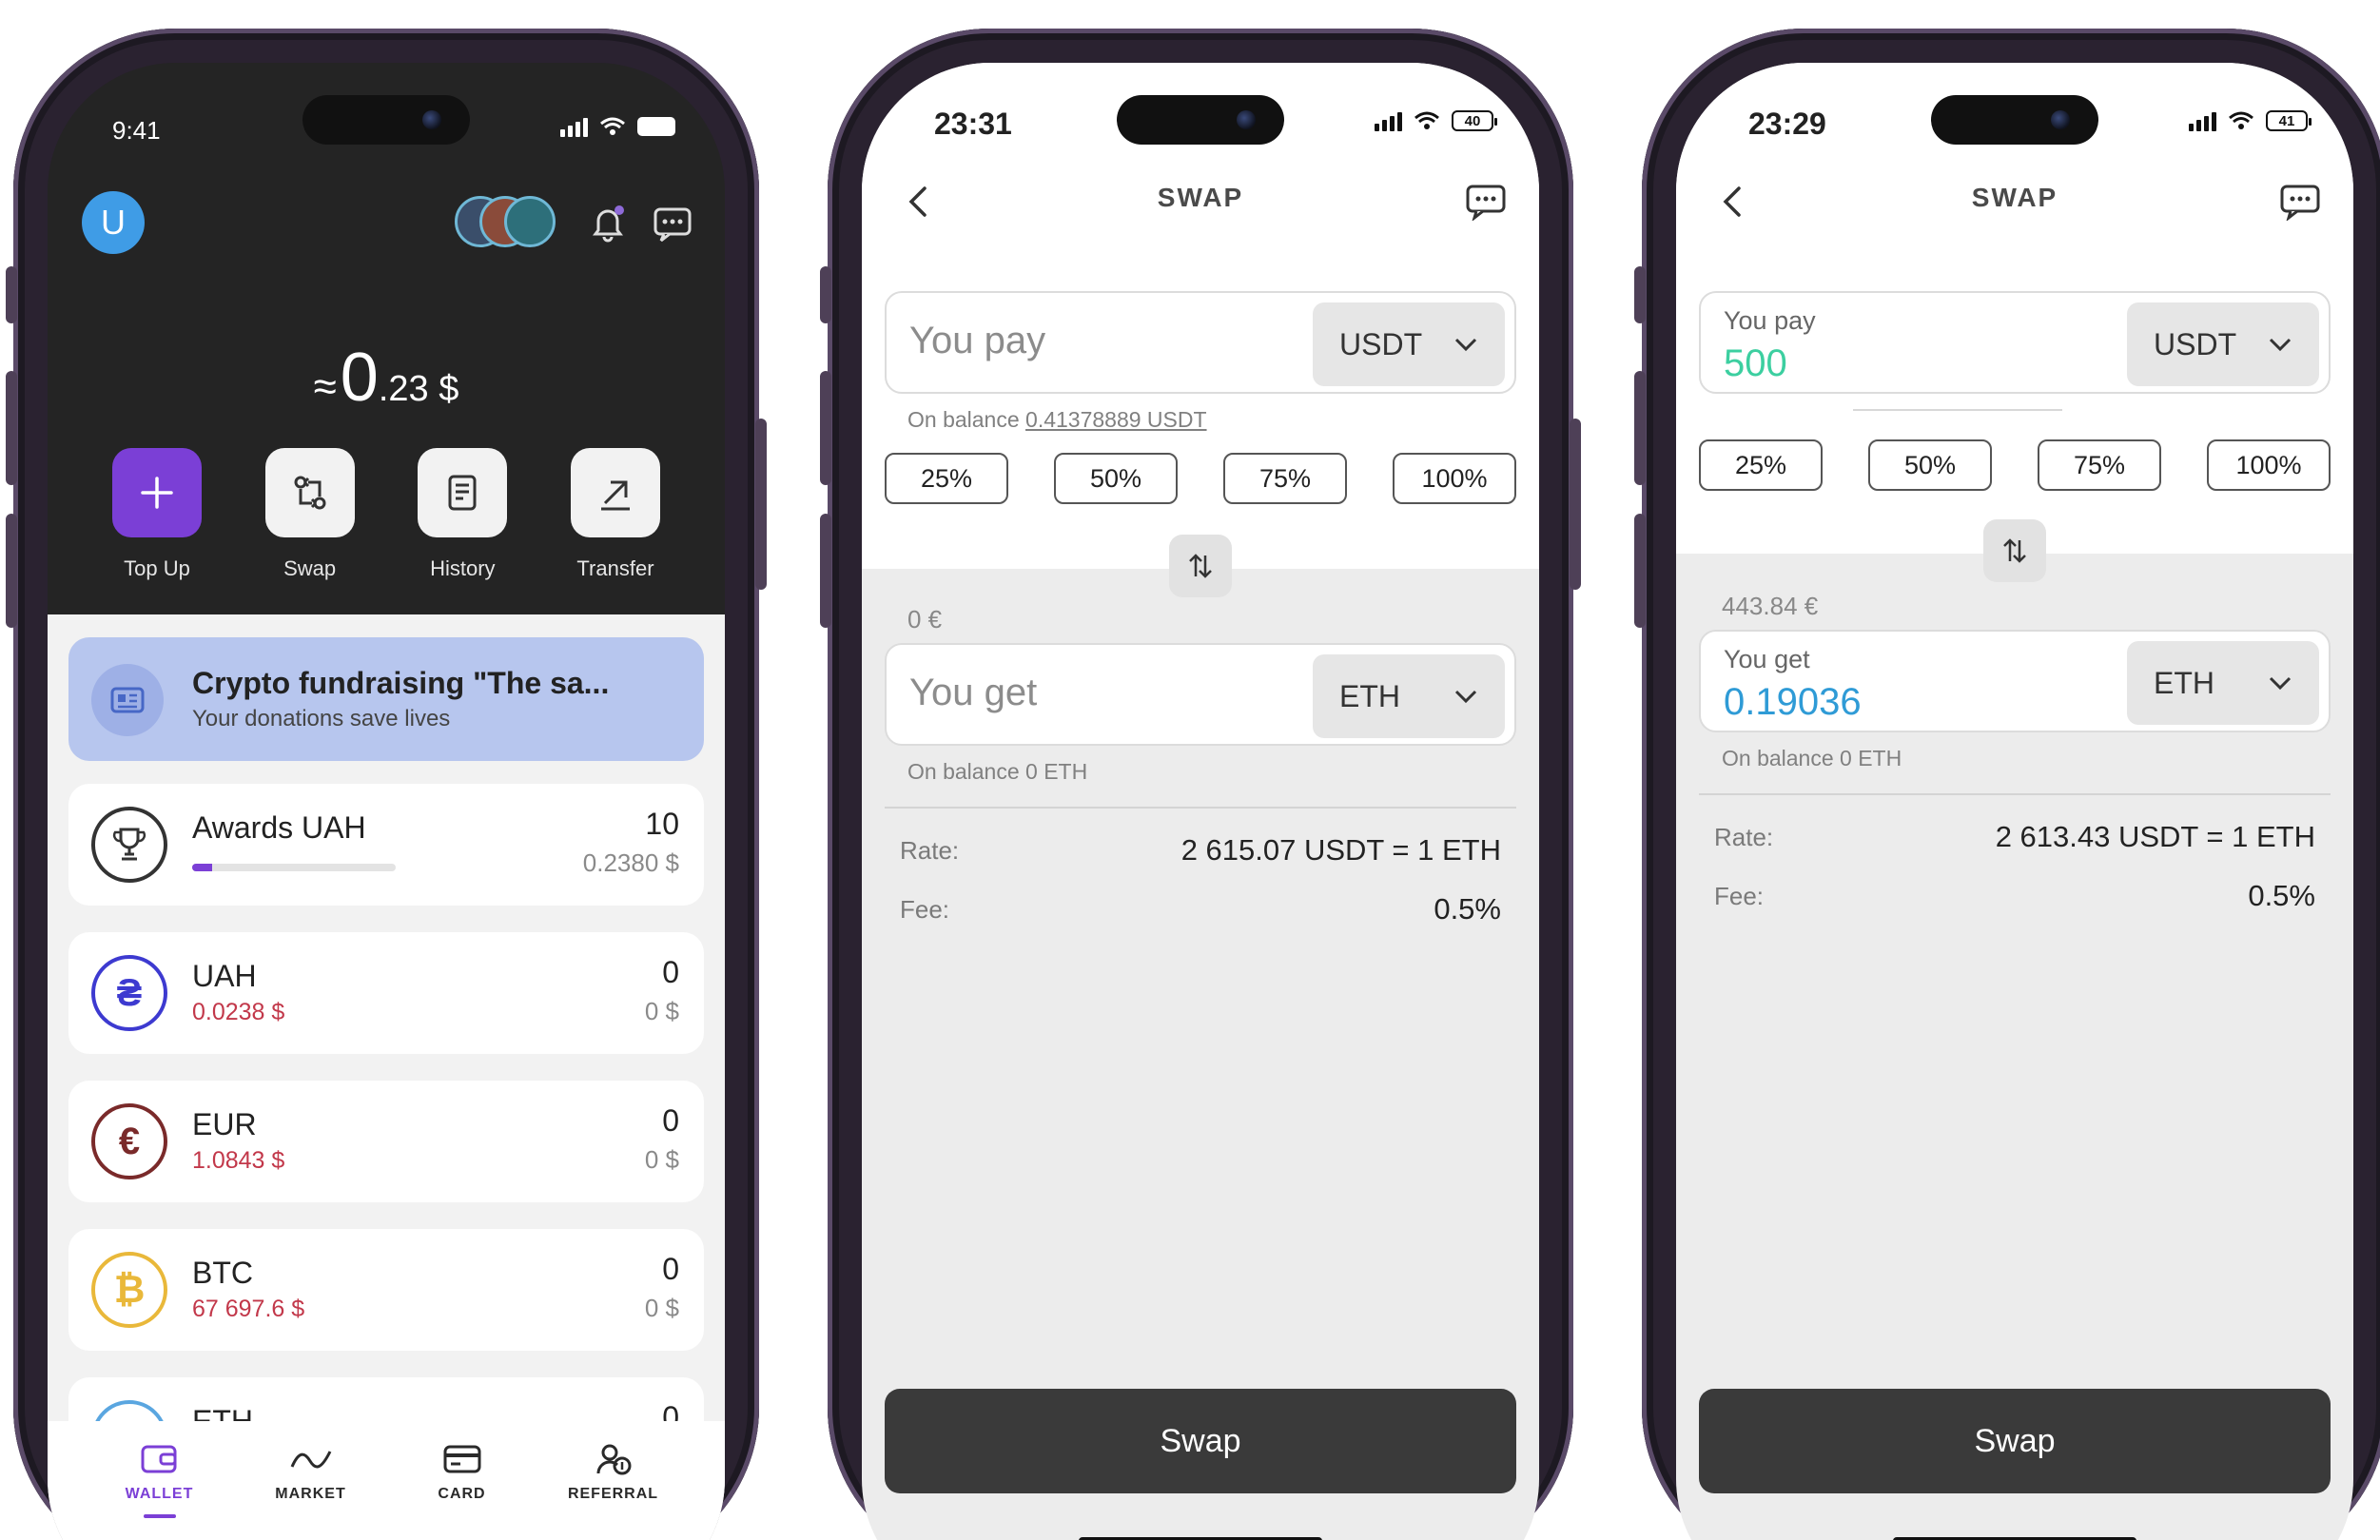  What do you see at coordinates (386, 515) in the screenshot?
I see `quick-actions: Top Up Swap History Transfer` at bounding box center [386, 515].